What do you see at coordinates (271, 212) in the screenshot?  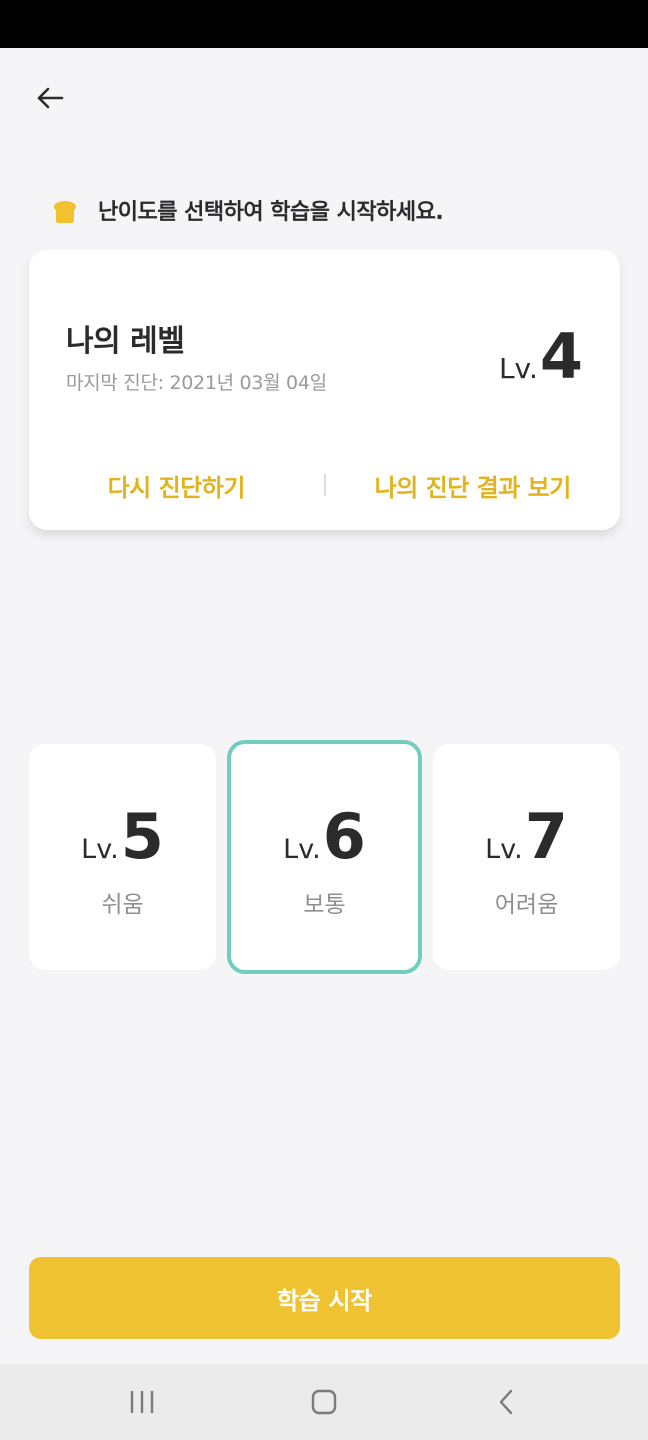 I see `guide-text: 난이도를 선택하여 학습을 시작하세요.` at bounding box center [271, 212].